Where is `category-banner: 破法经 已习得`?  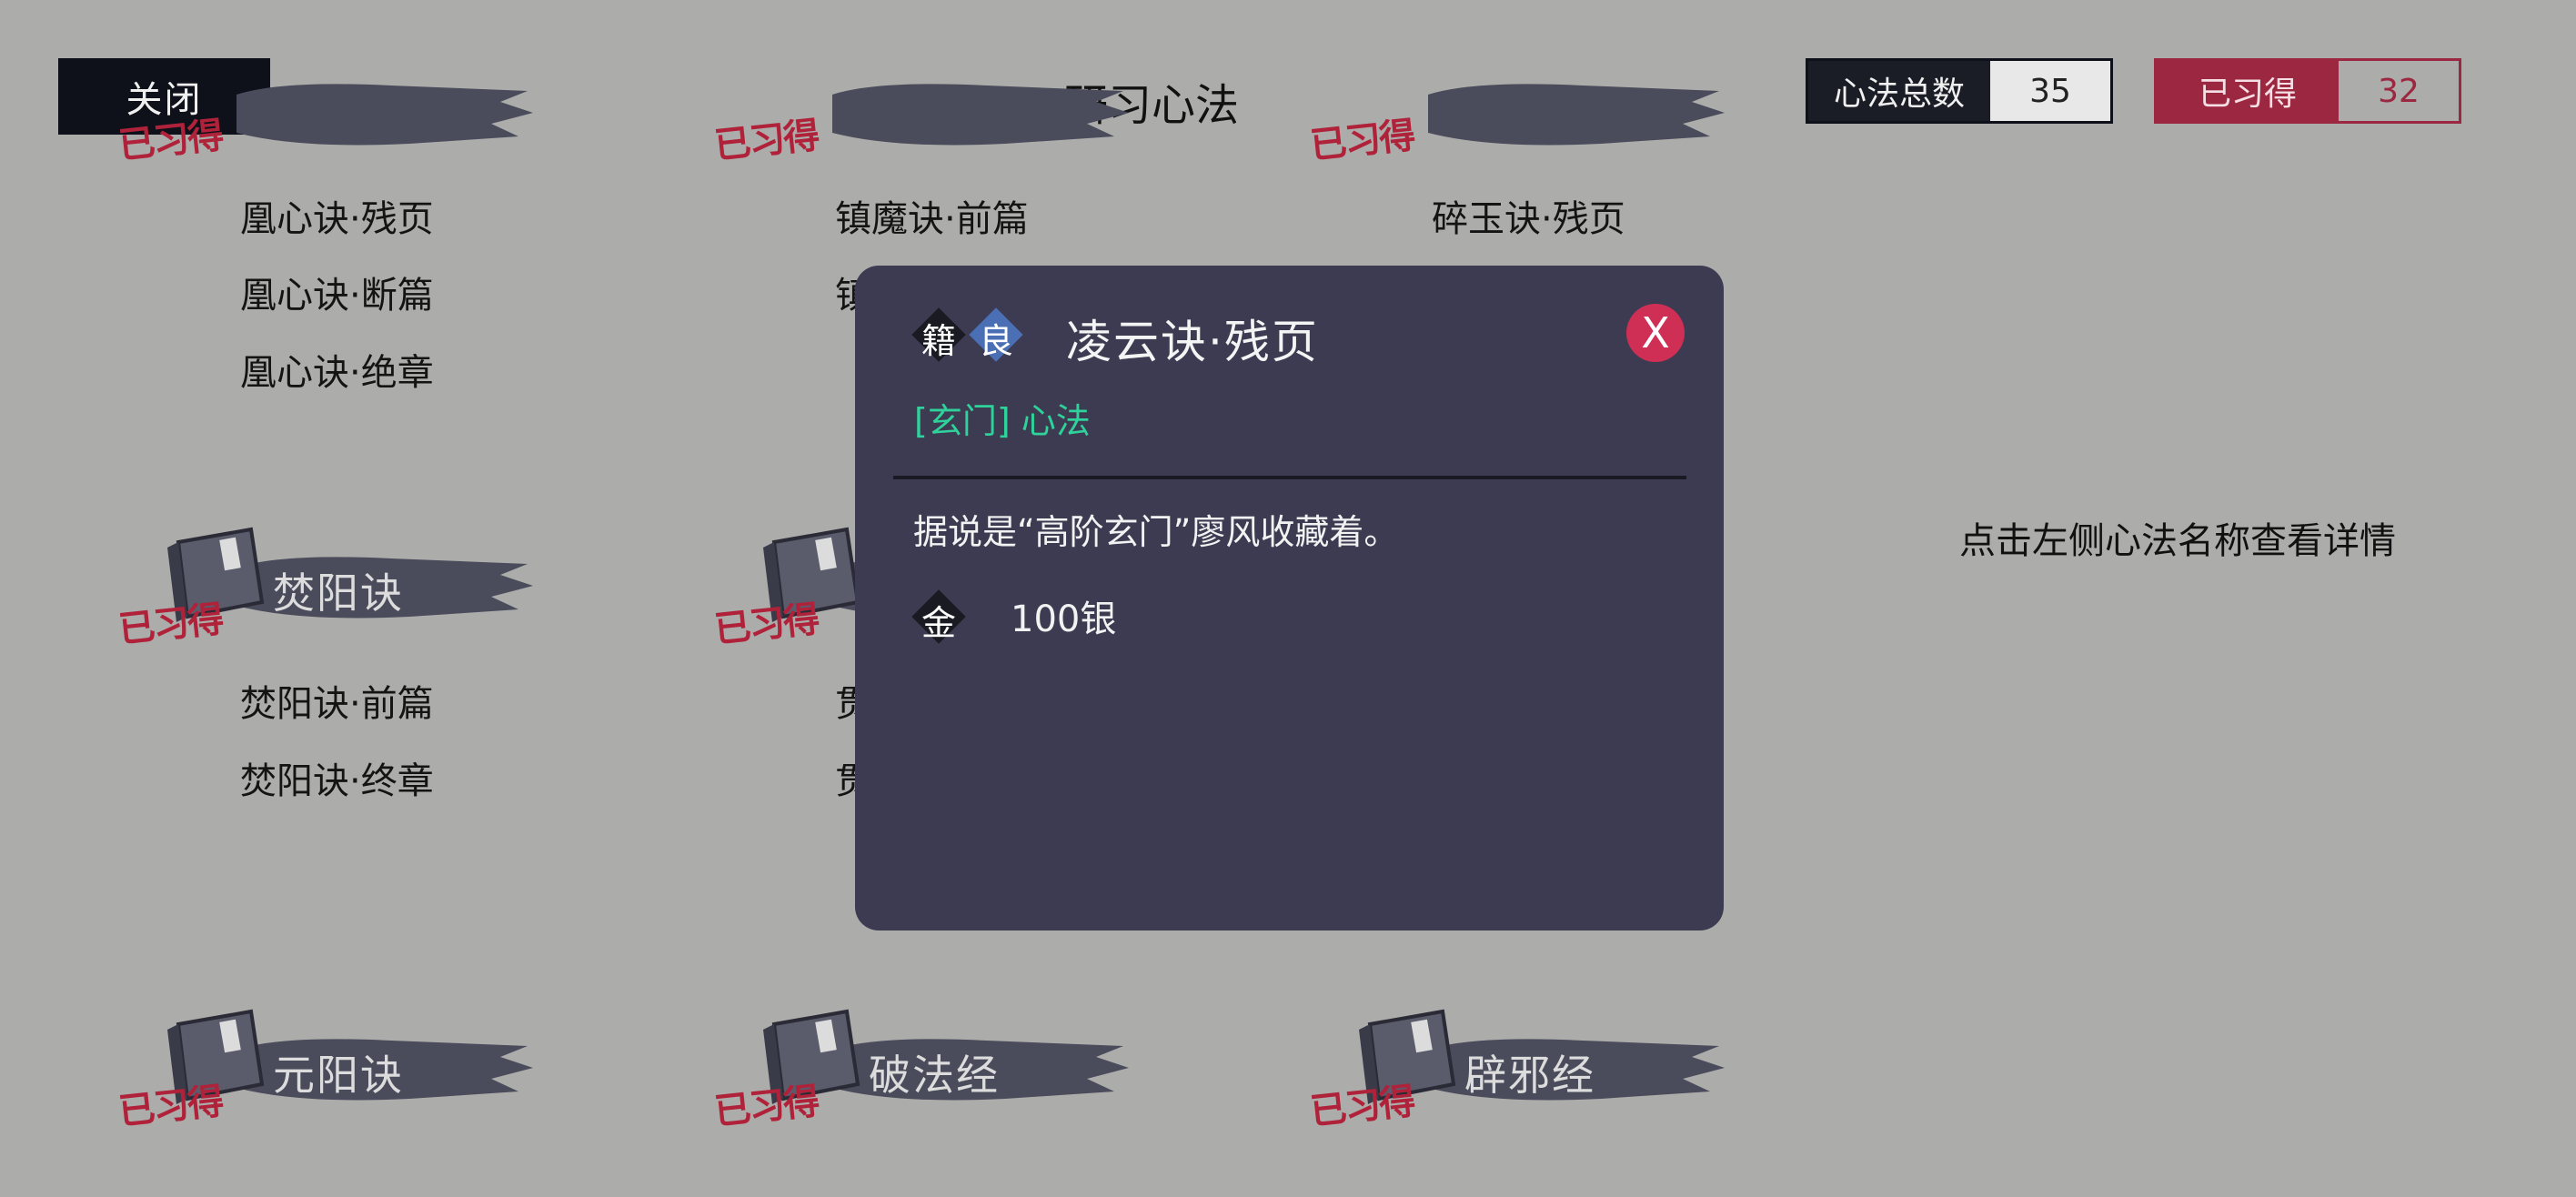 category-banner: 破法经 已习得 is located at coordinates (931, 1070).